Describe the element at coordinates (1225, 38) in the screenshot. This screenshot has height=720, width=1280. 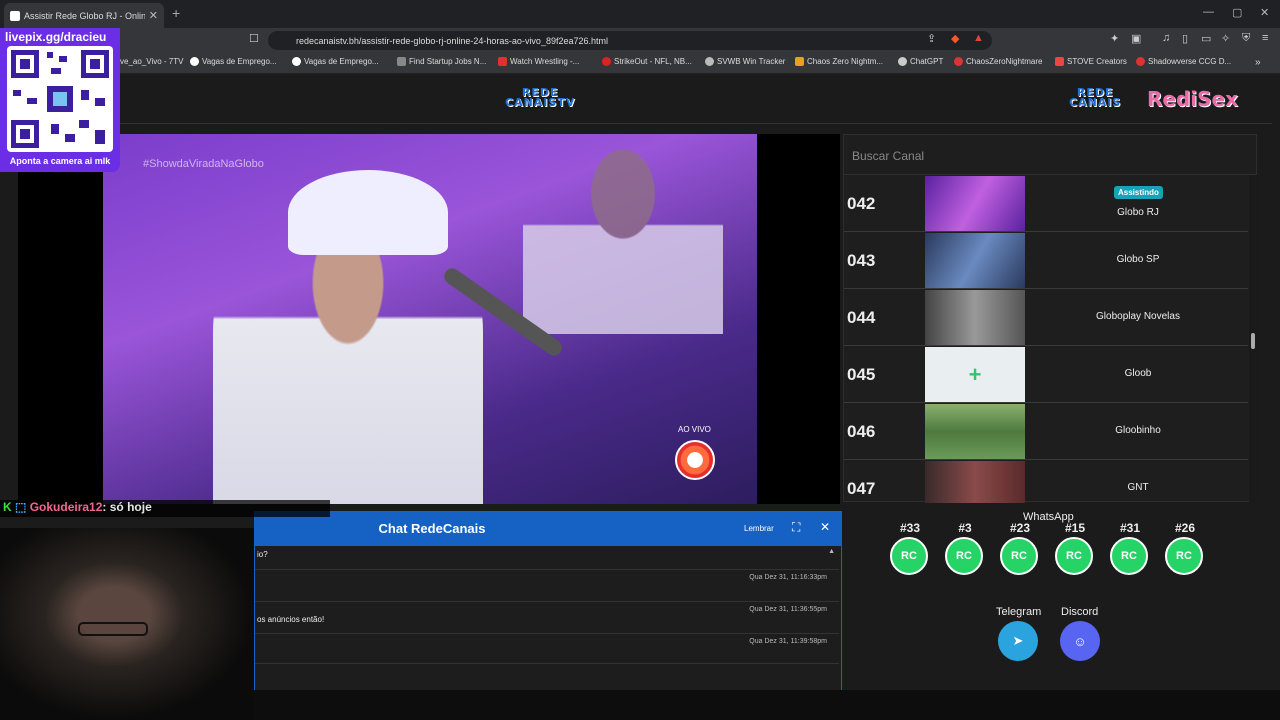
I see `ai-icon: ✧` at that location.